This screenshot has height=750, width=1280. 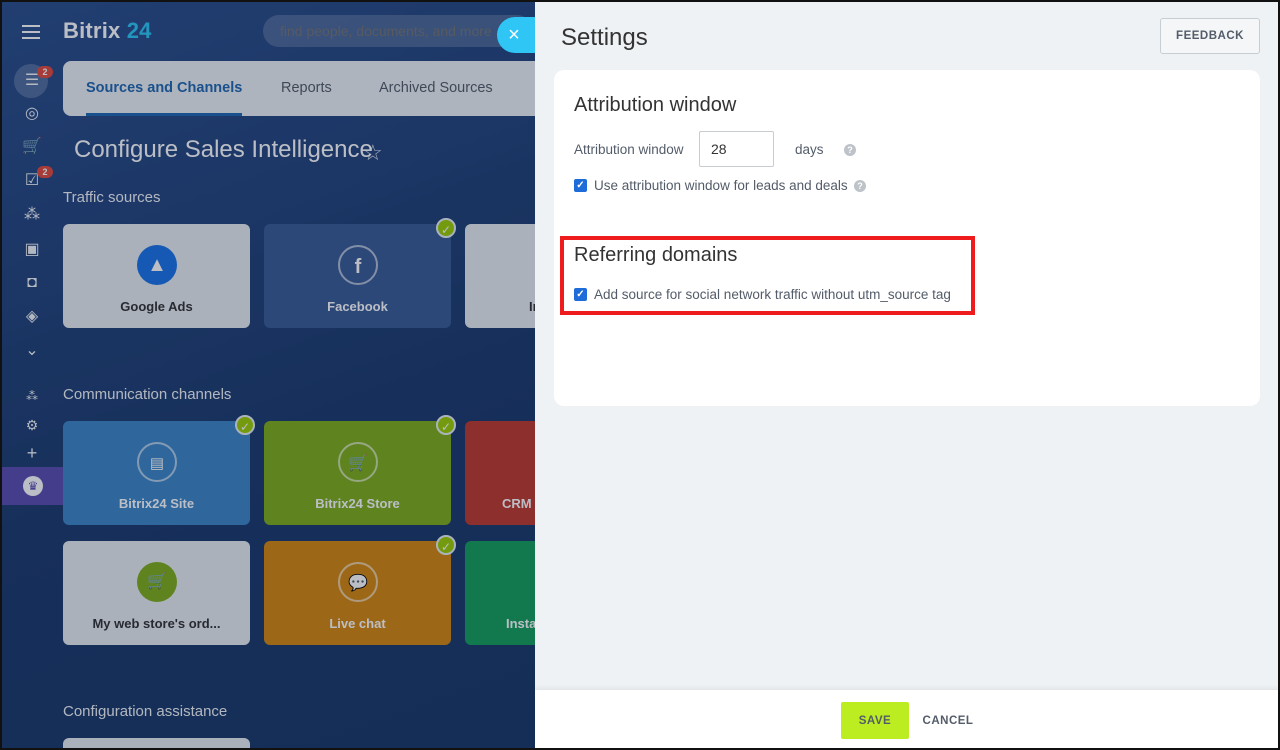 I want to click on nodes-icon: ⁂, so click(x=32, y=215).